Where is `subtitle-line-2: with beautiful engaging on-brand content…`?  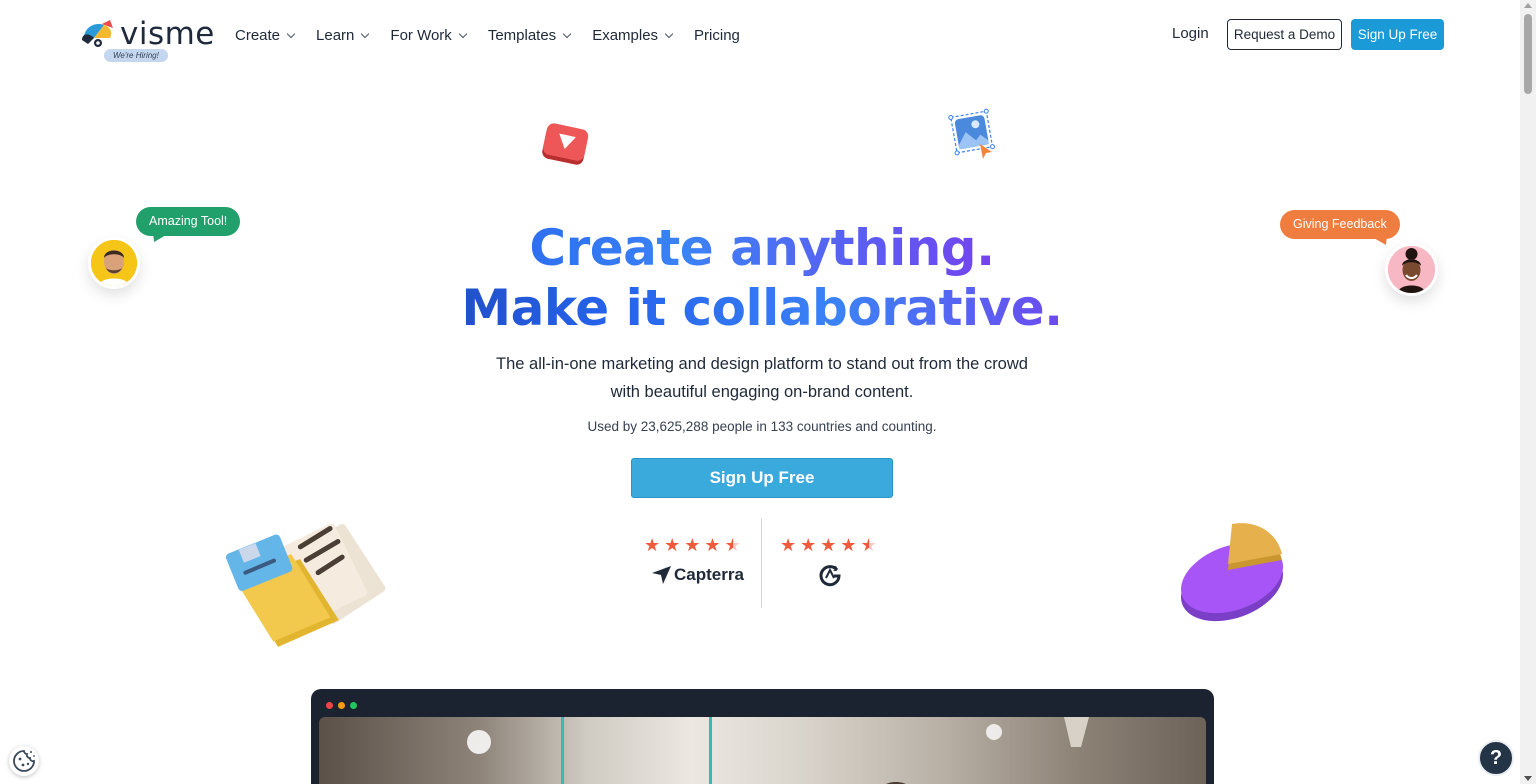
subtitle-line-2: with beautiful engaging on-brand content… is located at coordinates (762, 392).